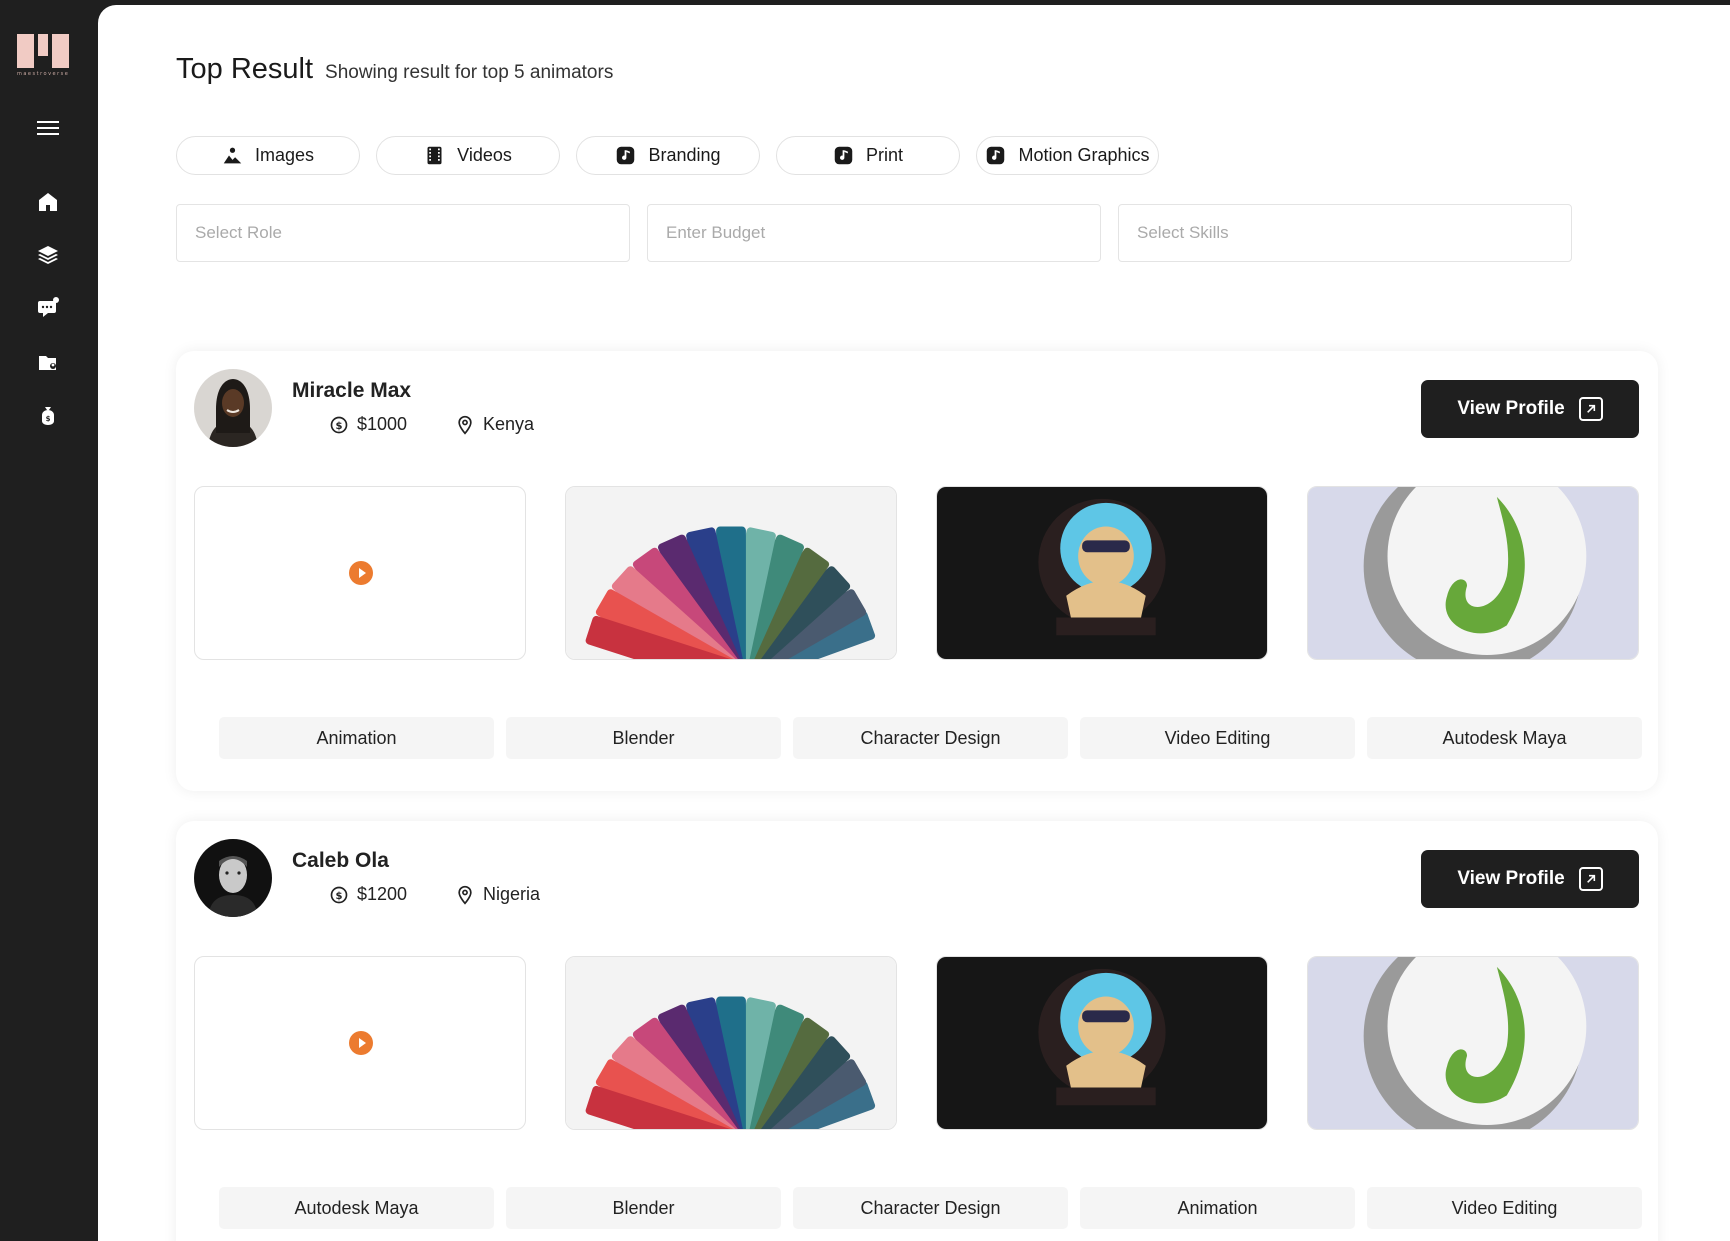 The height and width of the screenshot is (1241, 1730). What do you see at coordinates (469, 72) in the screenshot?
I see `page-subtitle: Showing result for top 5 animators` at bounding box center [469, 72].